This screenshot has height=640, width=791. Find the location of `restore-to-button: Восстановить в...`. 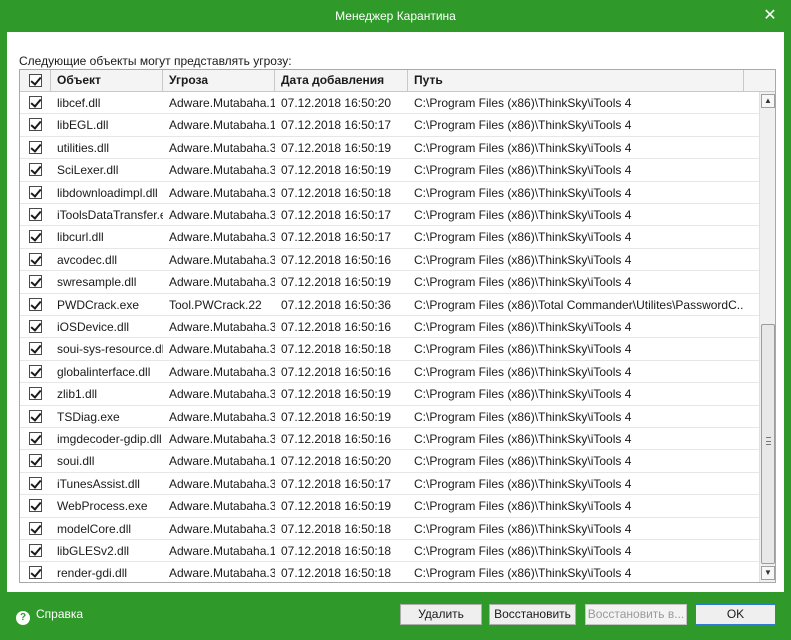

restore-to-button: Восстановить в... is located at coordinates (636, 614).